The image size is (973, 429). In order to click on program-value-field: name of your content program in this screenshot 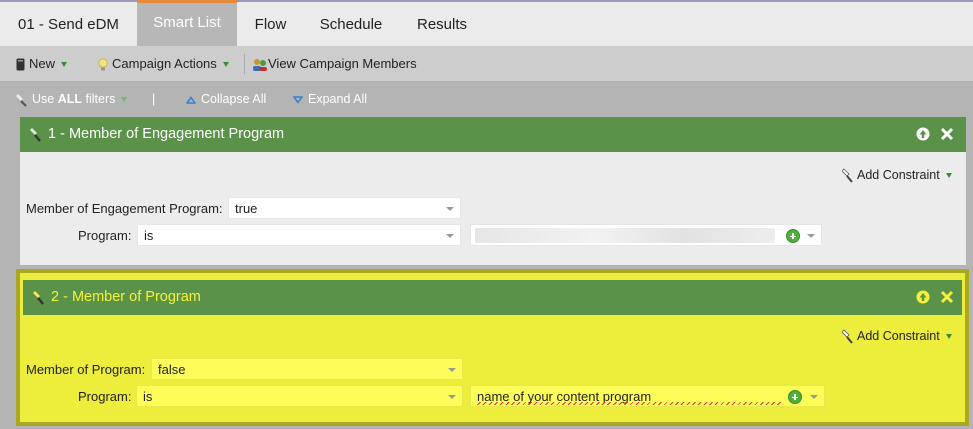, I will do `click(647, 396)`.